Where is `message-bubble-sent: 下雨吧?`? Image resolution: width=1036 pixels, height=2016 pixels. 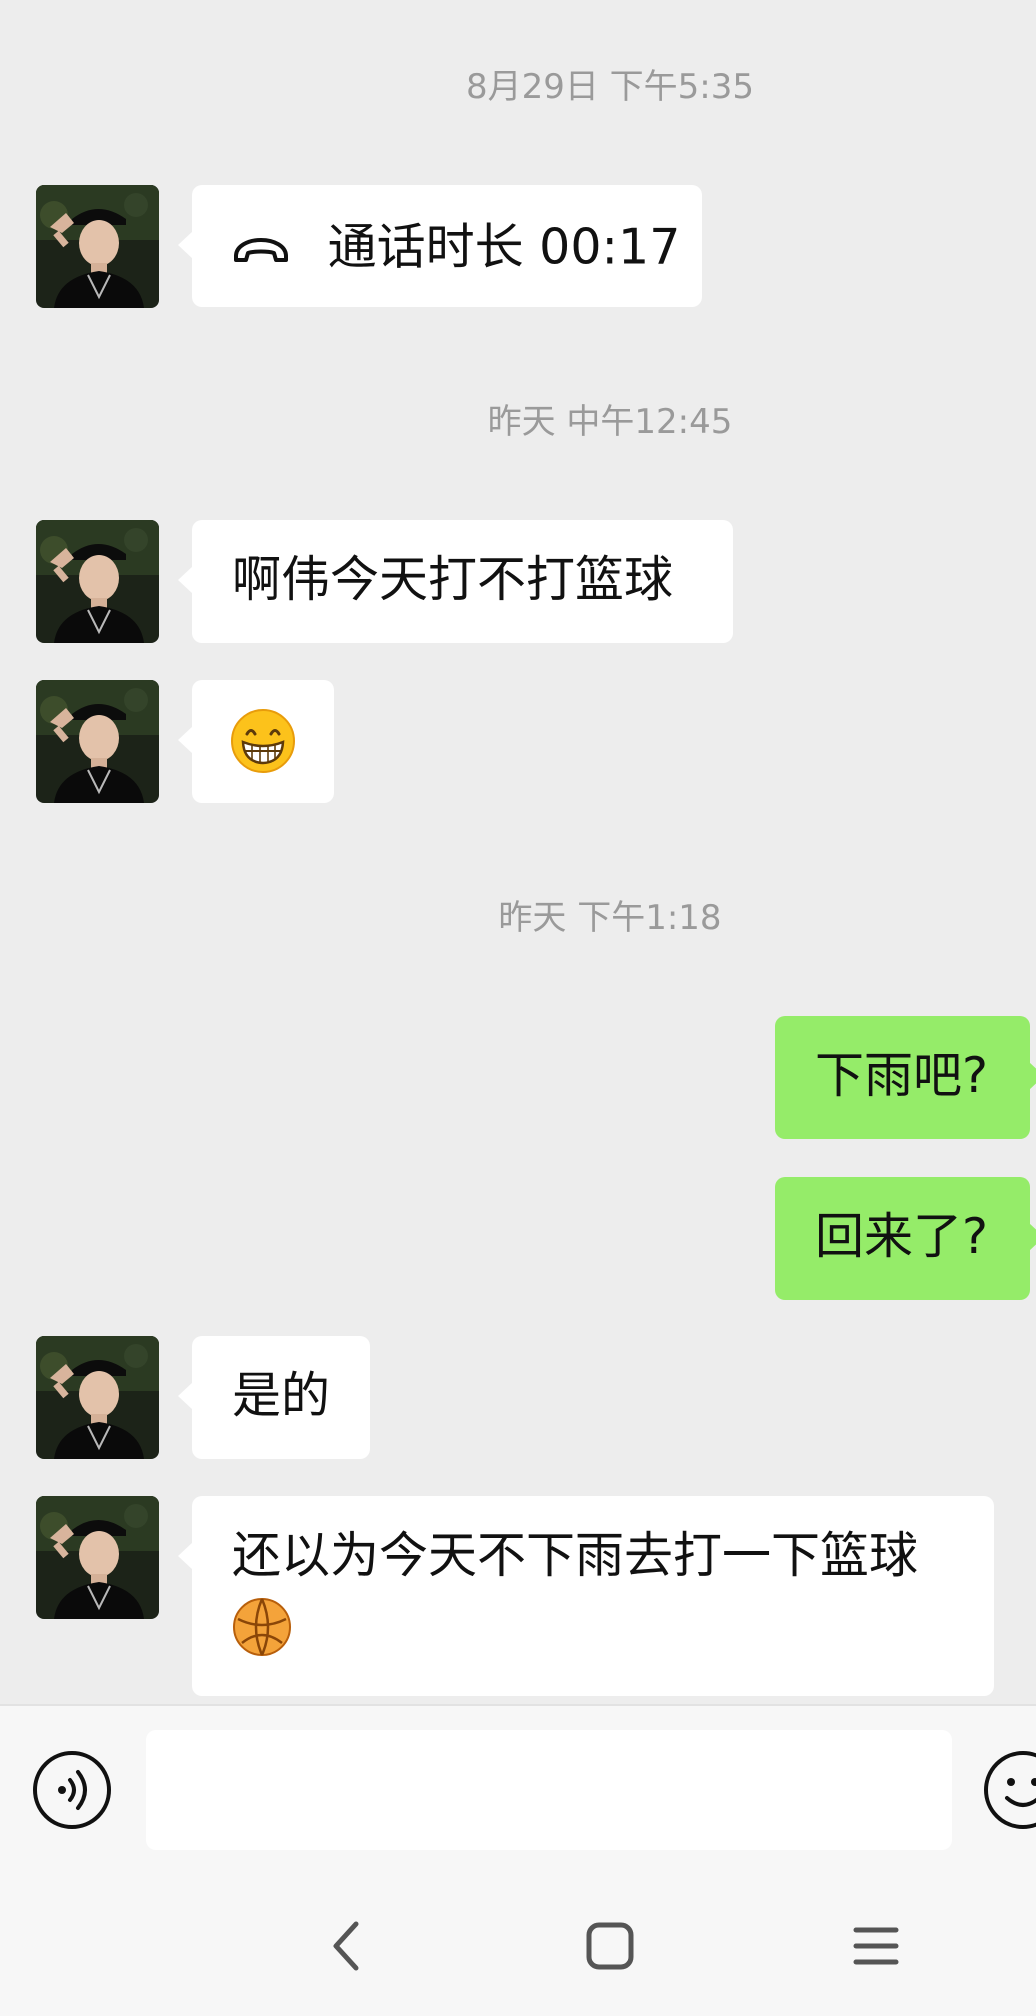 message-bubble-sent: 下雨吧? is located at coordinates (905, 1077).